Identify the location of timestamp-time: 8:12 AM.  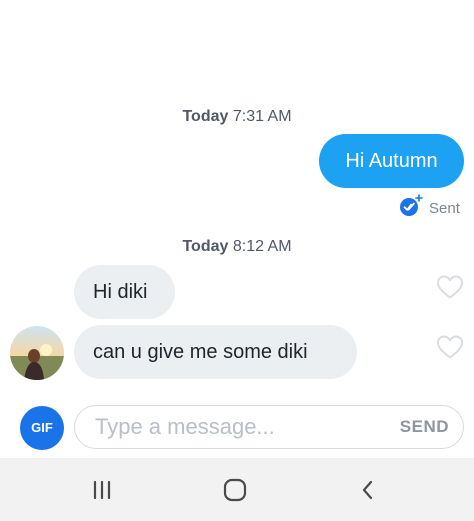
(262, 246).